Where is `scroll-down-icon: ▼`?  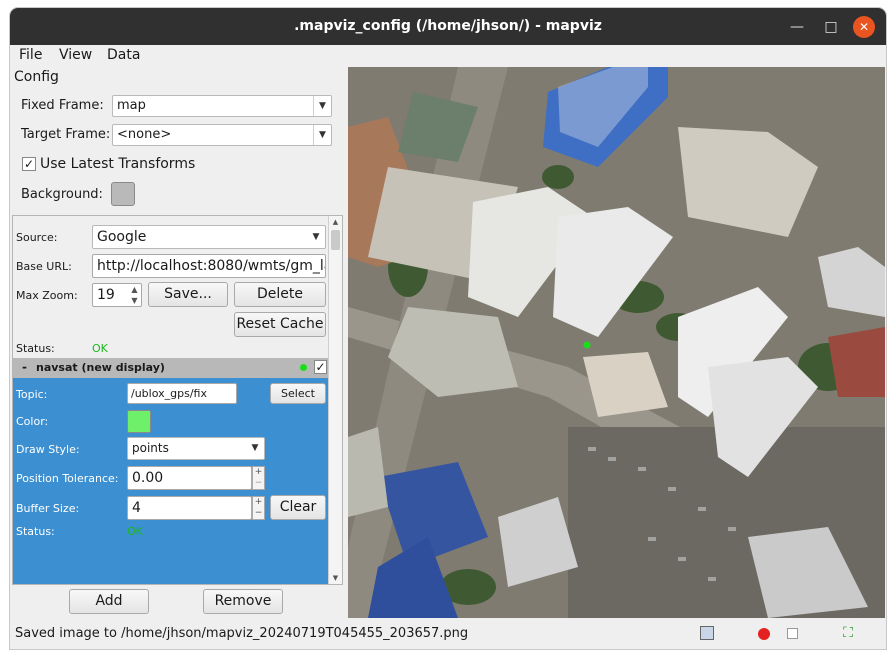 scroll-down-icon: ▼ is located at coordinates (335, 578).